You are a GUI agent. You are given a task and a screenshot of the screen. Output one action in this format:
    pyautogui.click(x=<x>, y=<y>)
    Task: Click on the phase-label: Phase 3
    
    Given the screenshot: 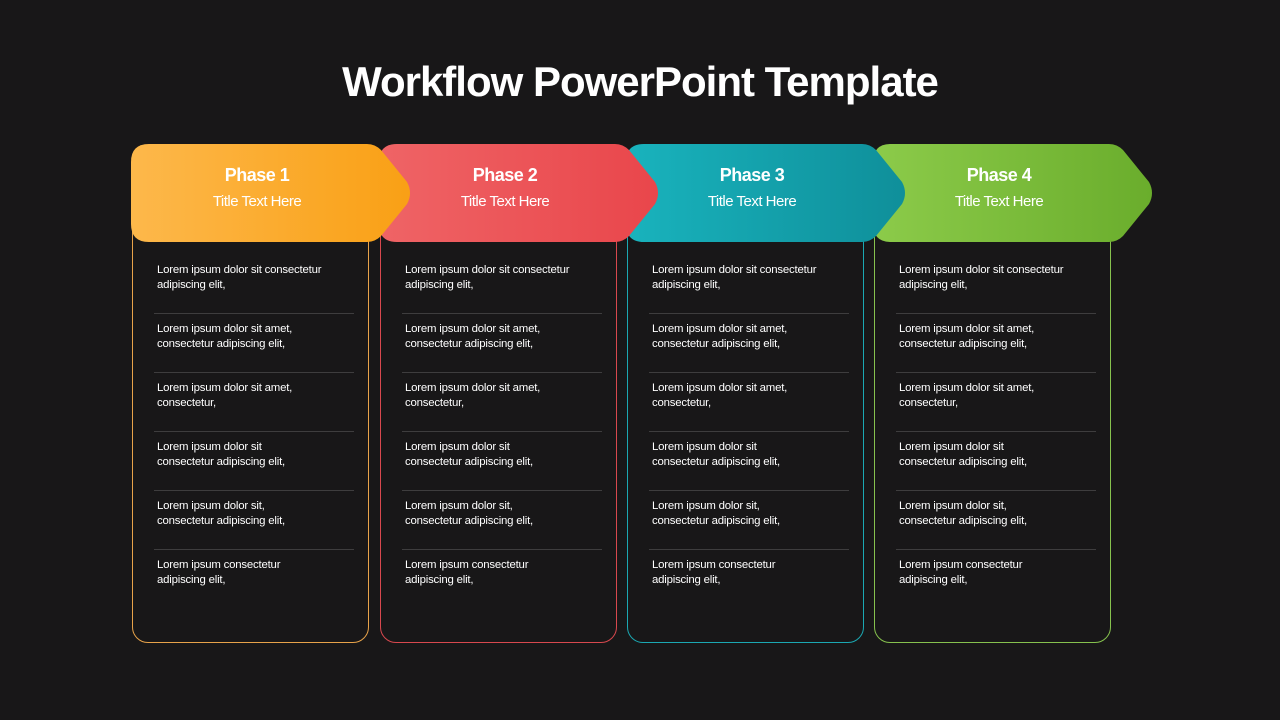 What is the action you would take?
    pyautogui.click(x=752, y=175)
    